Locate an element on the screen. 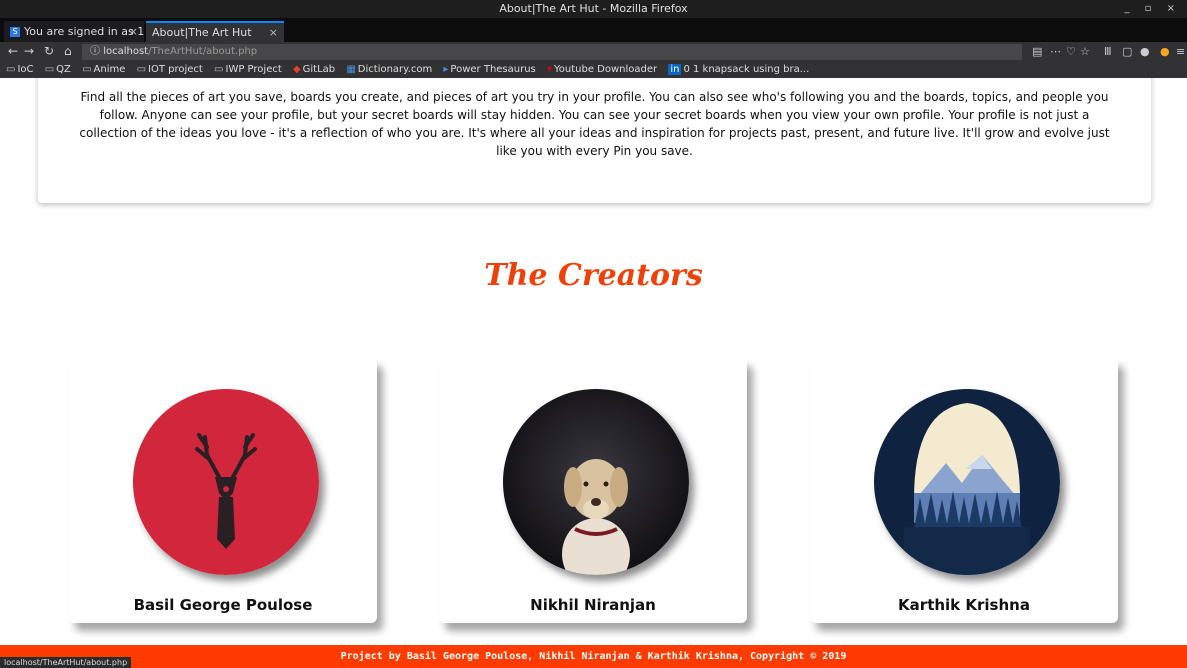  tab-signed-in: S You are signed in as 1761 × is located at coordinates (74, 31).